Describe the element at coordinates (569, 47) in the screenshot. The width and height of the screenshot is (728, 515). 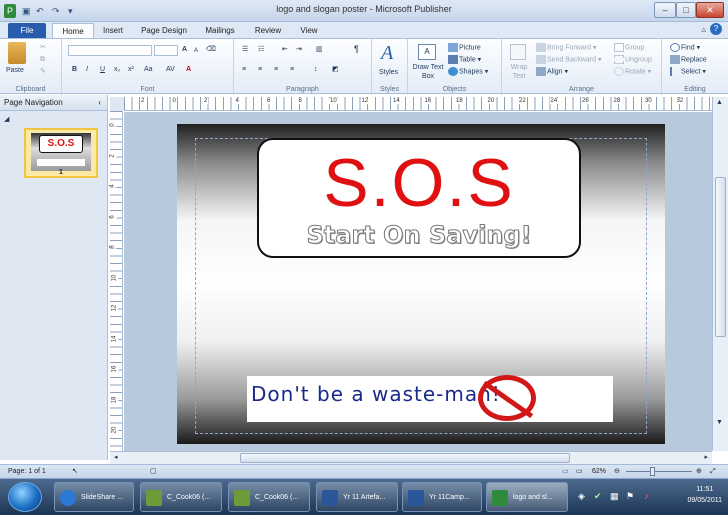
I see `bring-forward-button: Bring Forward` at that location.